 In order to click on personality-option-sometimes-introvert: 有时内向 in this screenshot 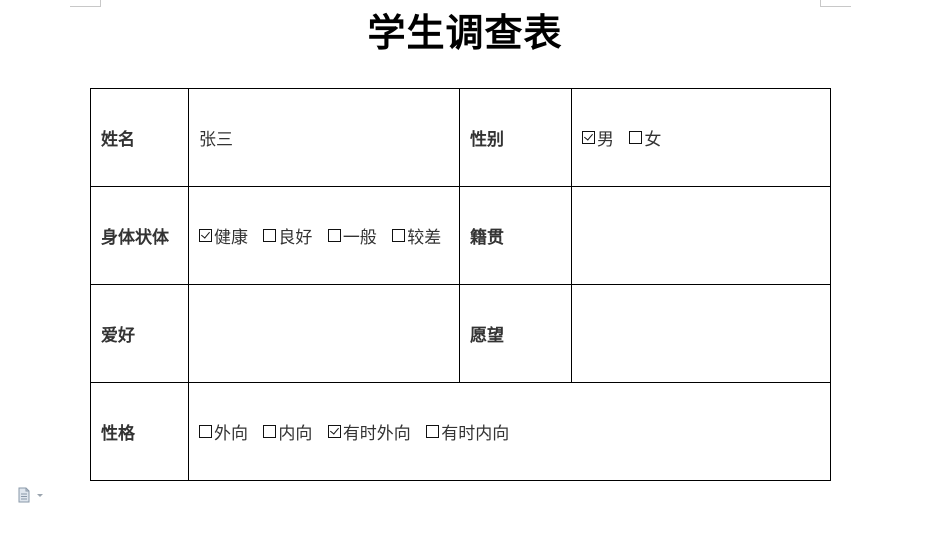, I will do `click(467, 431)`.